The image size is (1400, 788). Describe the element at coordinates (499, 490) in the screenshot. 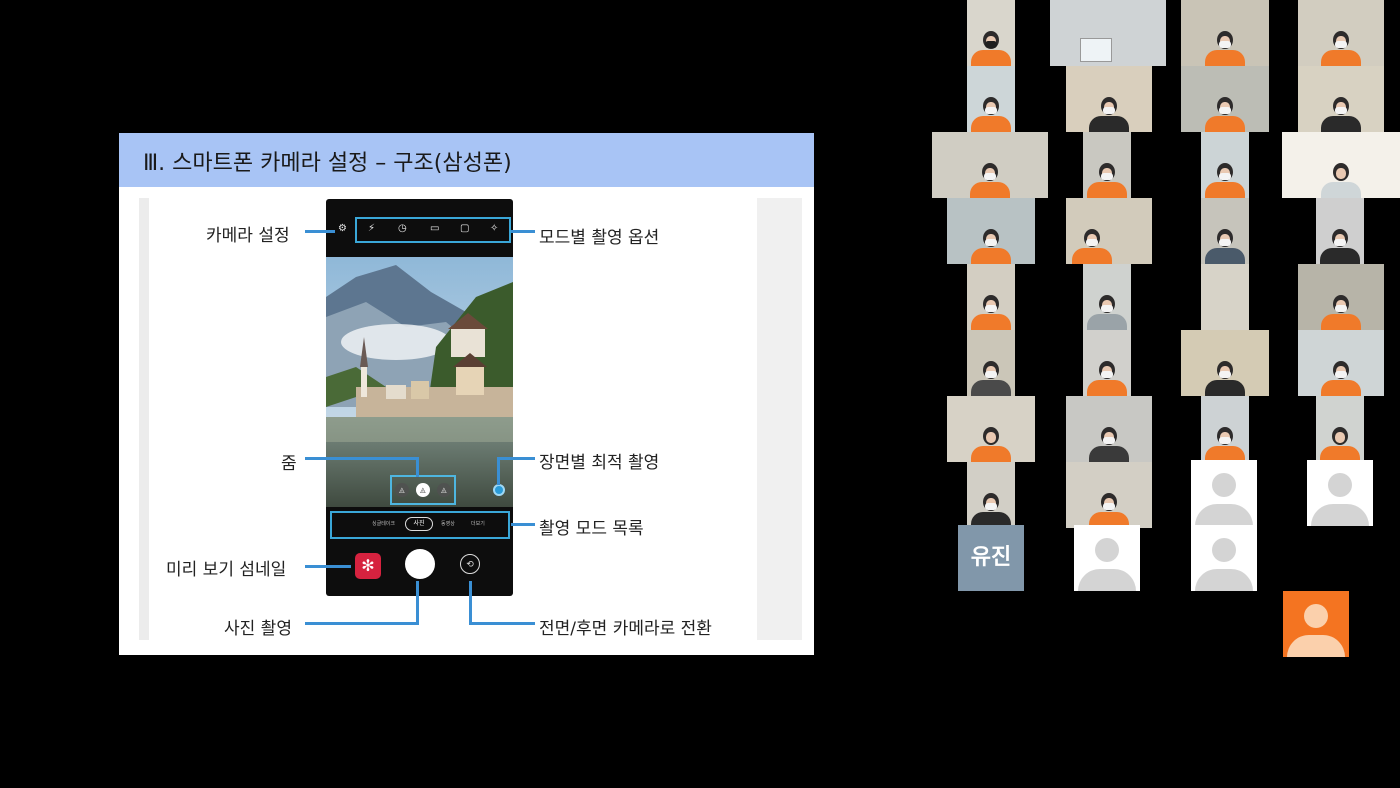

I see `scene-optimizer-icon` at that location.